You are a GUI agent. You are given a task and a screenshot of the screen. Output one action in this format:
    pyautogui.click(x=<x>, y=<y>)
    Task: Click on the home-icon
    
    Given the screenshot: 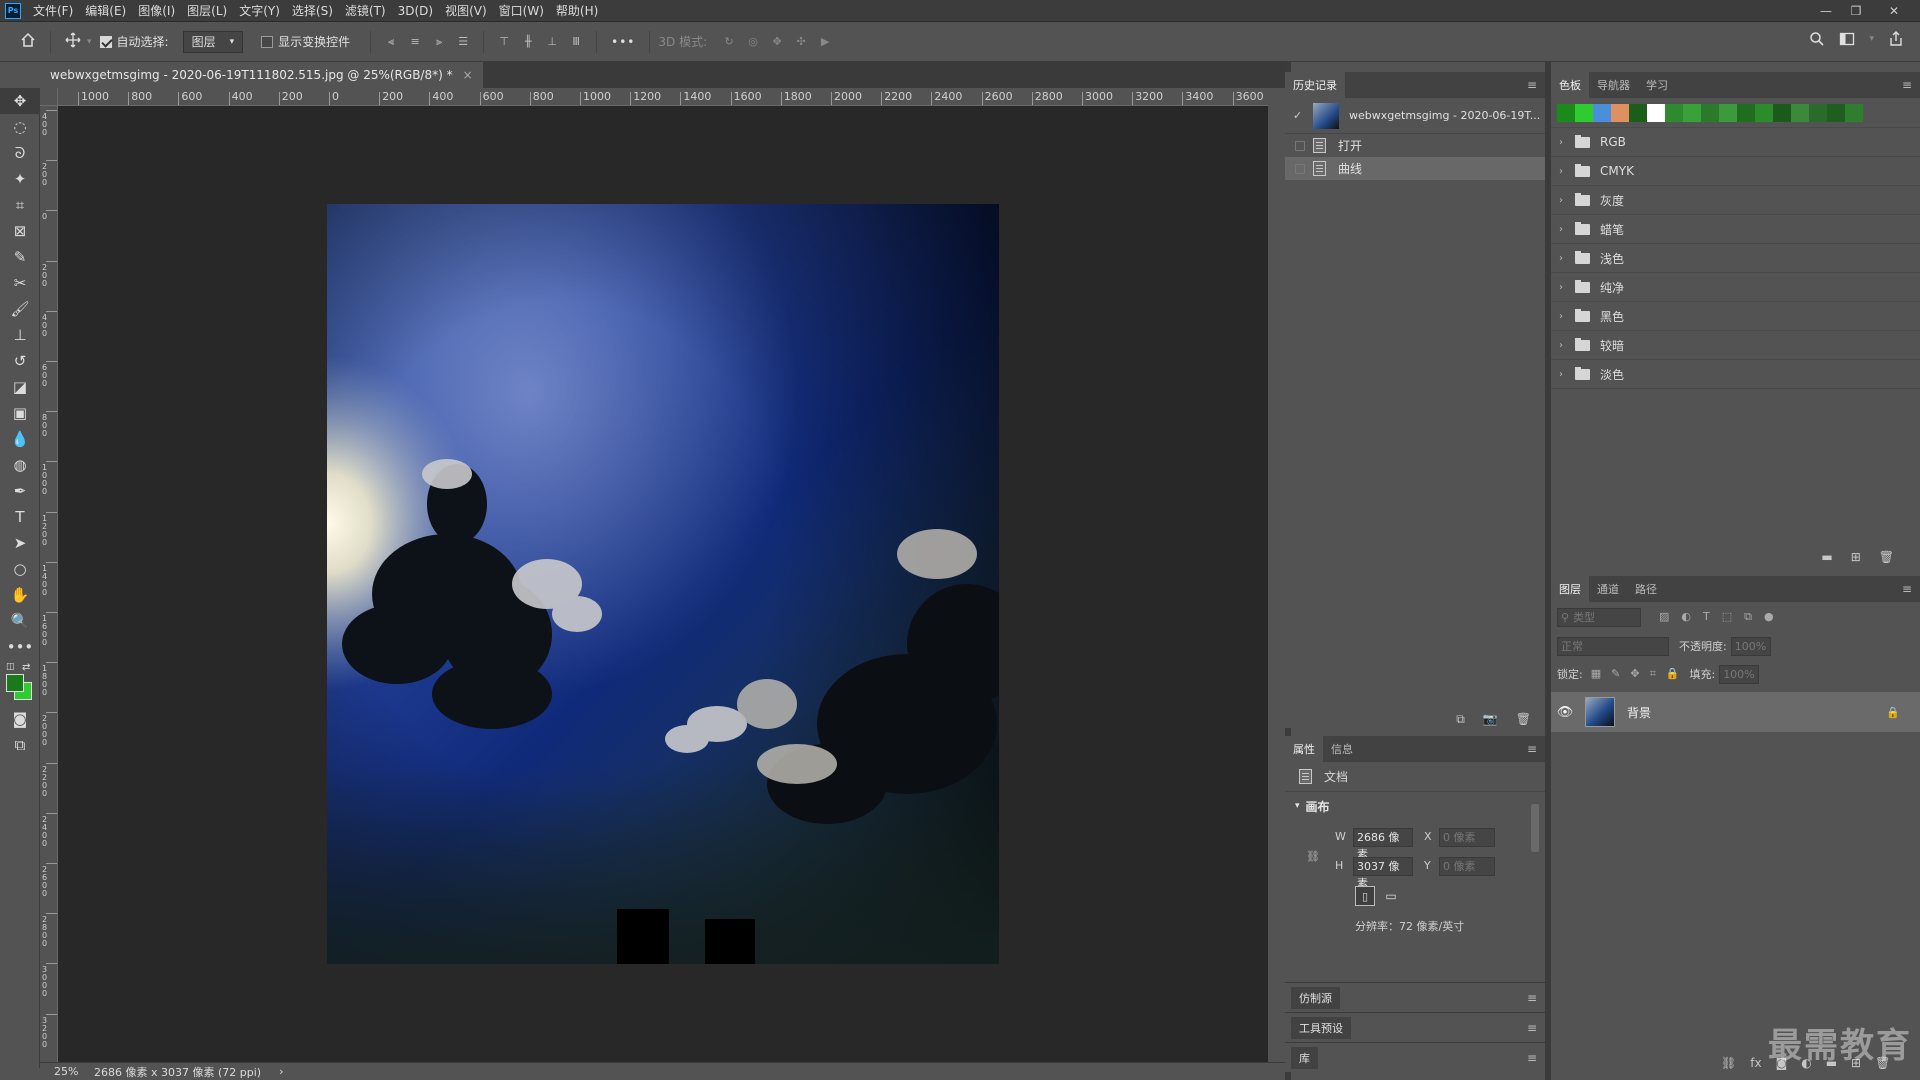 What is the action you would take?
    pyautogui.click(x=28, y=42)
    